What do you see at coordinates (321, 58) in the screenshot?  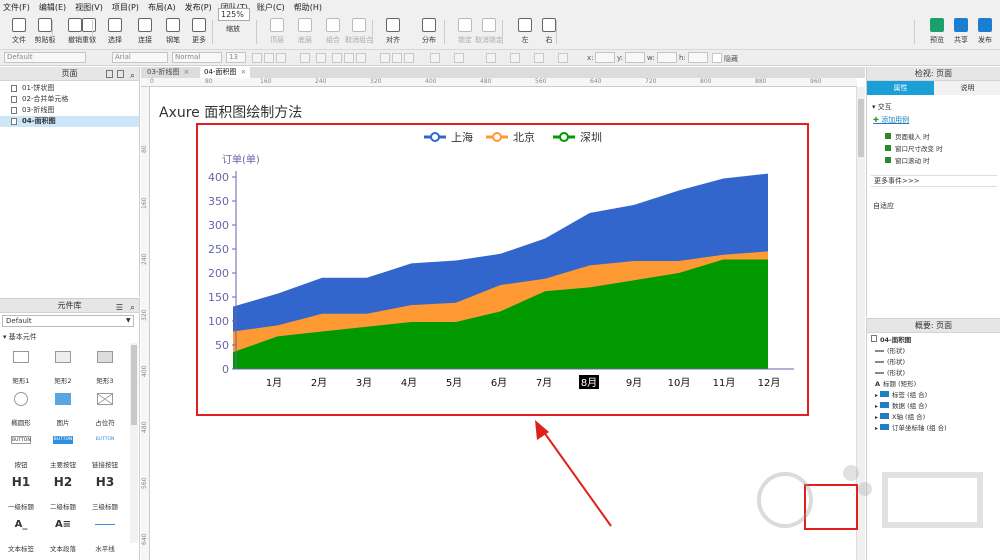 I see `list-button` at bounding box center [321, 58].